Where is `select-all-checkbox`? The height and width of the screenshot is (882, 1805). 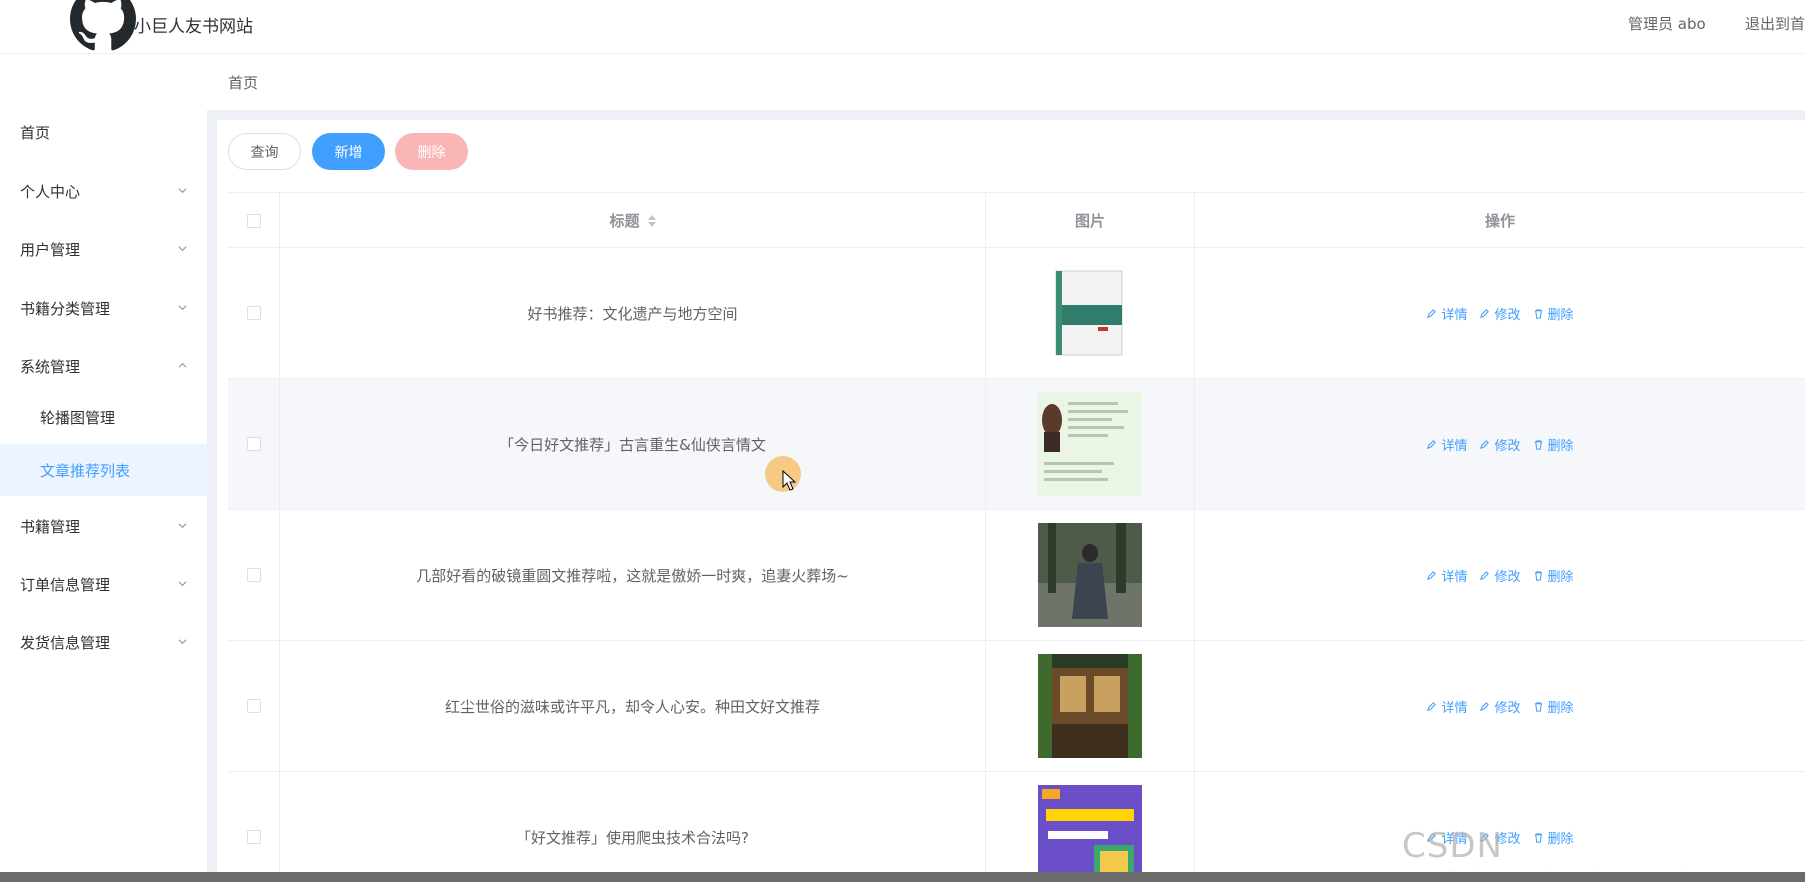
select-all-checkbox is located at coordinates (253, 220).